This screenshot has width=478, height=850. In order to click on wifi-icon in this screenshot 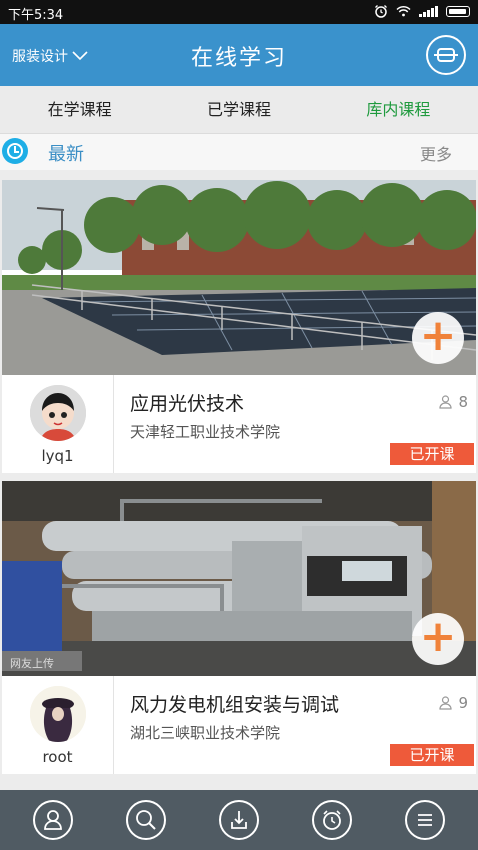, I will do `click(403, 11)`.